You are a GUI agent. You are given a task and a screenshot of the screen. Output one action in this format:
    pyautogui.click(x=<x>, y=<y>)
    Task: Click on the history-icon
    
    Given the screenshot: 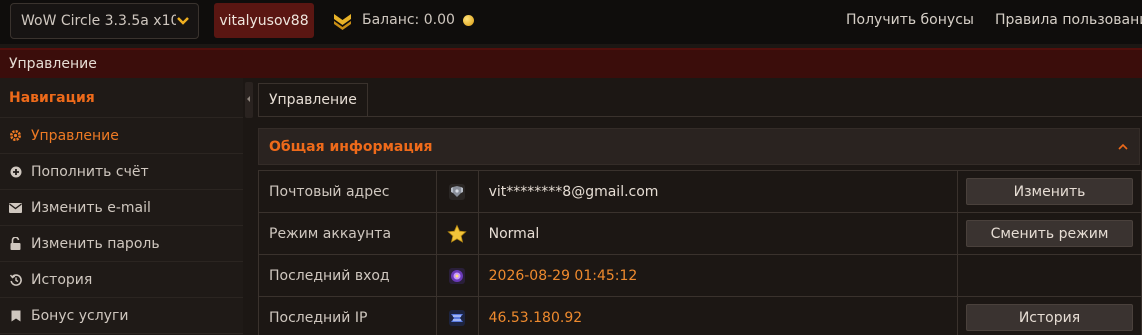 What is the action you would take?
    pyautogui.click(x=15, y=279)
    